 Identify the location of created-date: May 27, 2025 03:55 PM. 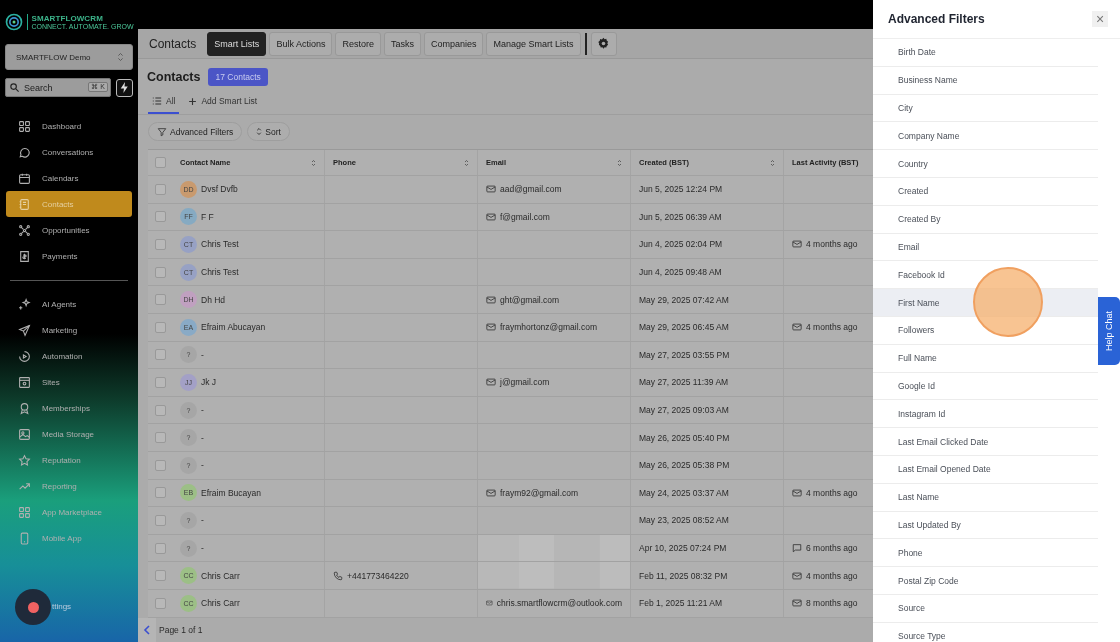
(684, 354).